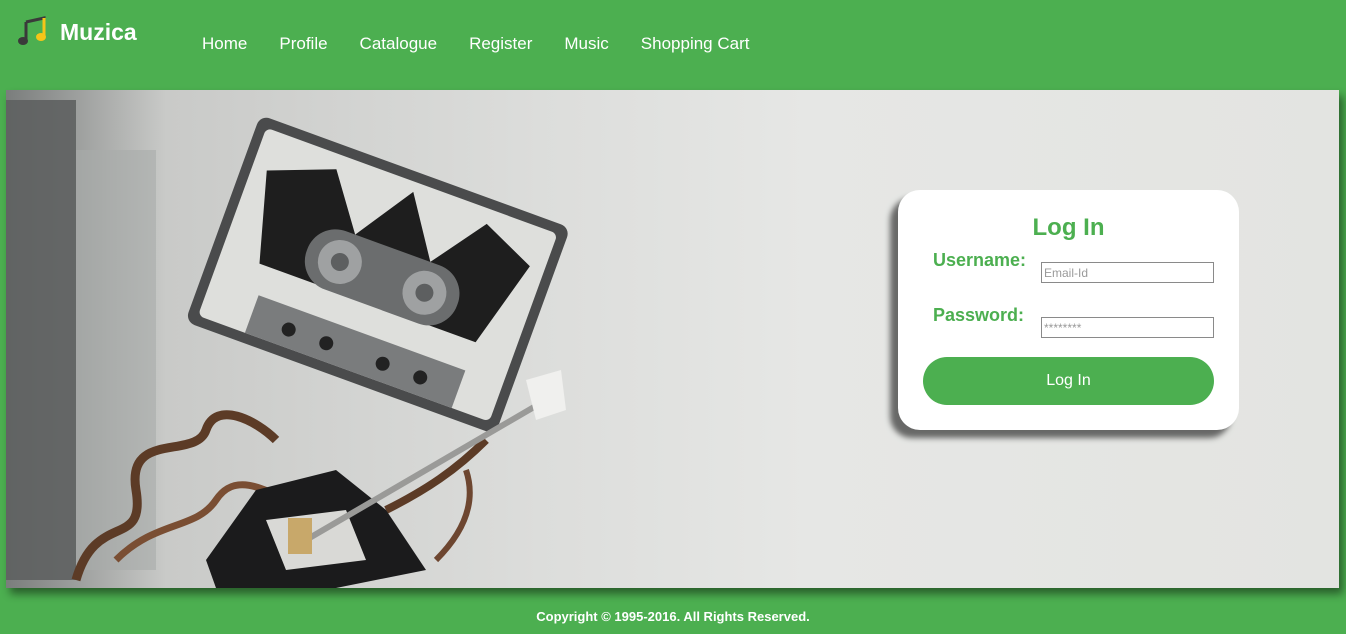 The image size is (1346, 634). What do you see at coordinates (32, 30) in the screenshot?
I see `music-note-icon` at bounding box center [32, 30].